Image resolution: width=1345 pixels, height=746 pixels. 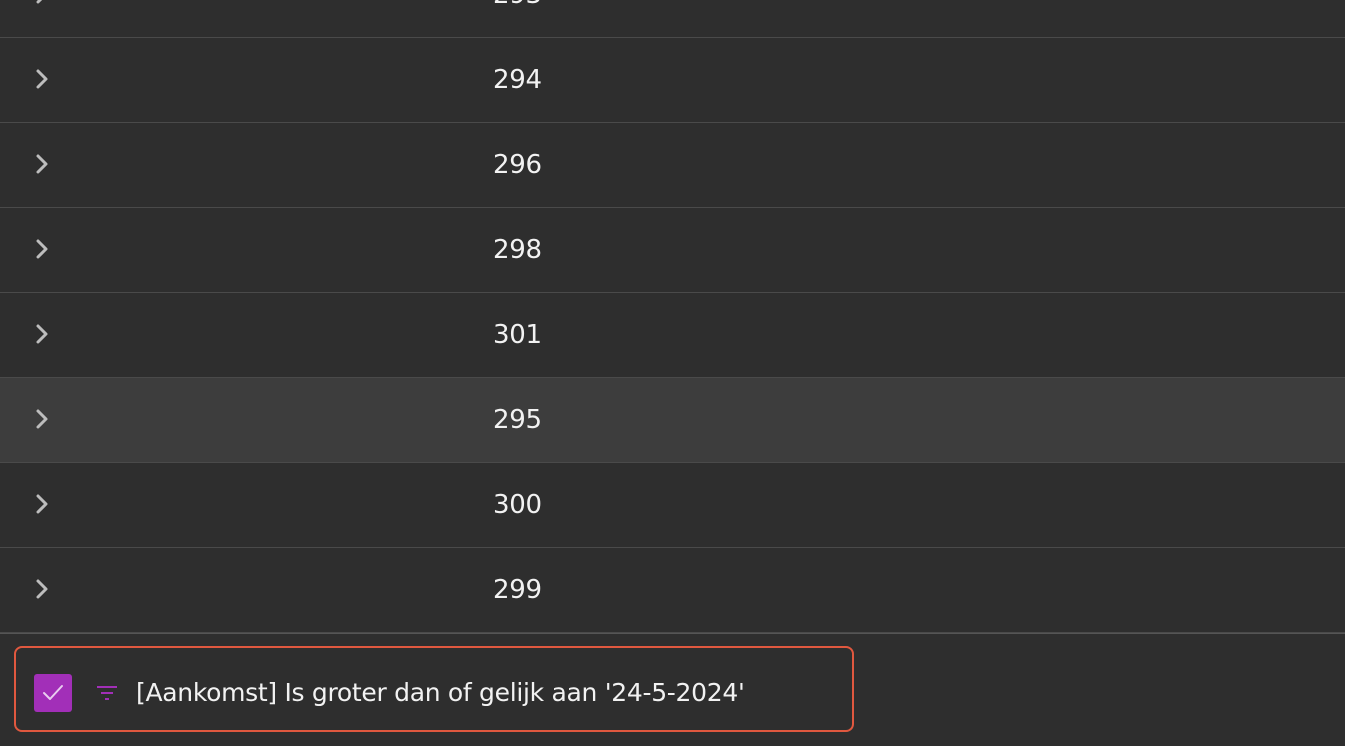 I want to click on filter-icon, so click(x=107, y=695).